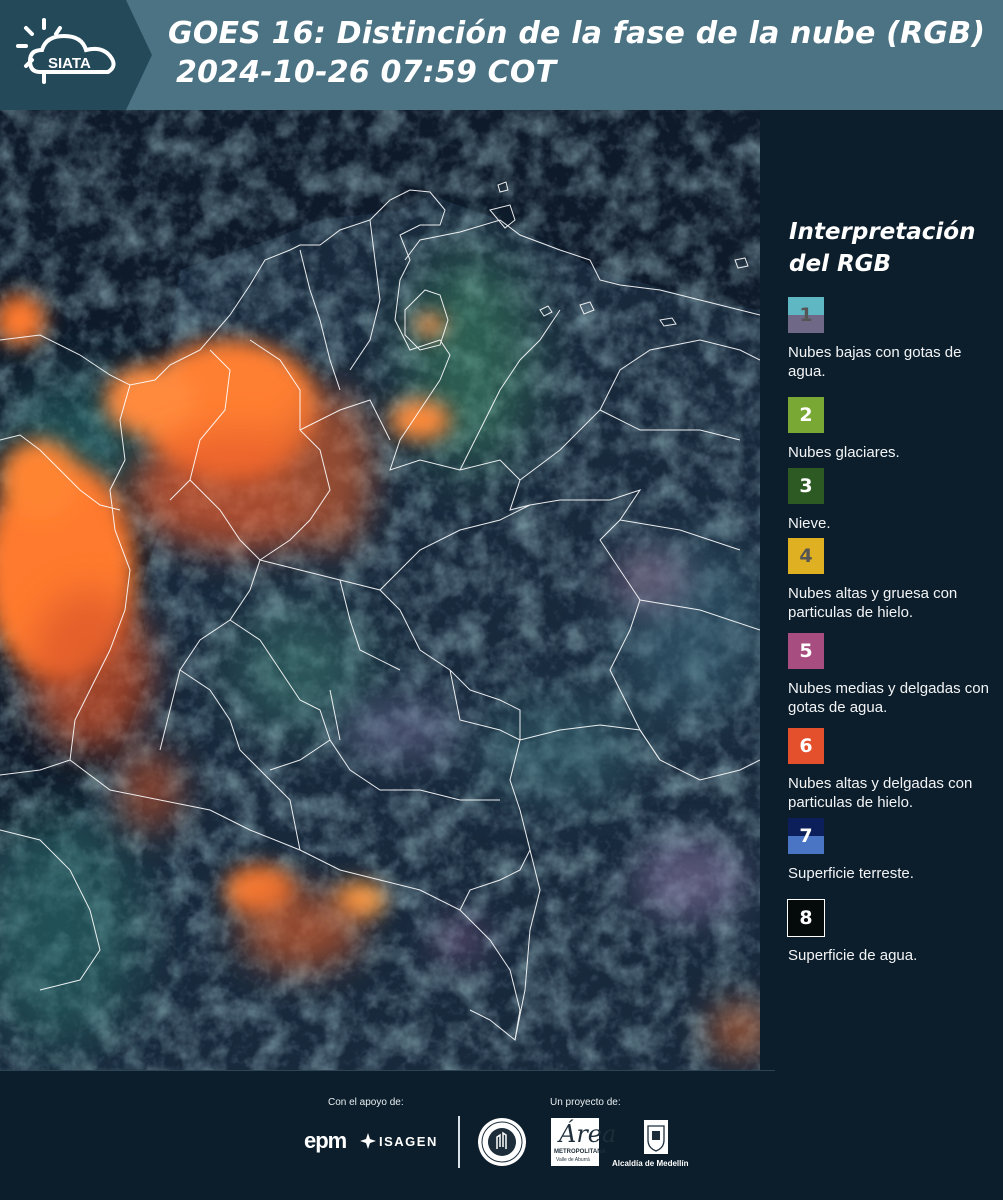 The width and height of the screenshot is (1003, 1200). Describe the element at coordinates (809, 523) in the screenshot. I see `legend-label: Nieve.` at that location.